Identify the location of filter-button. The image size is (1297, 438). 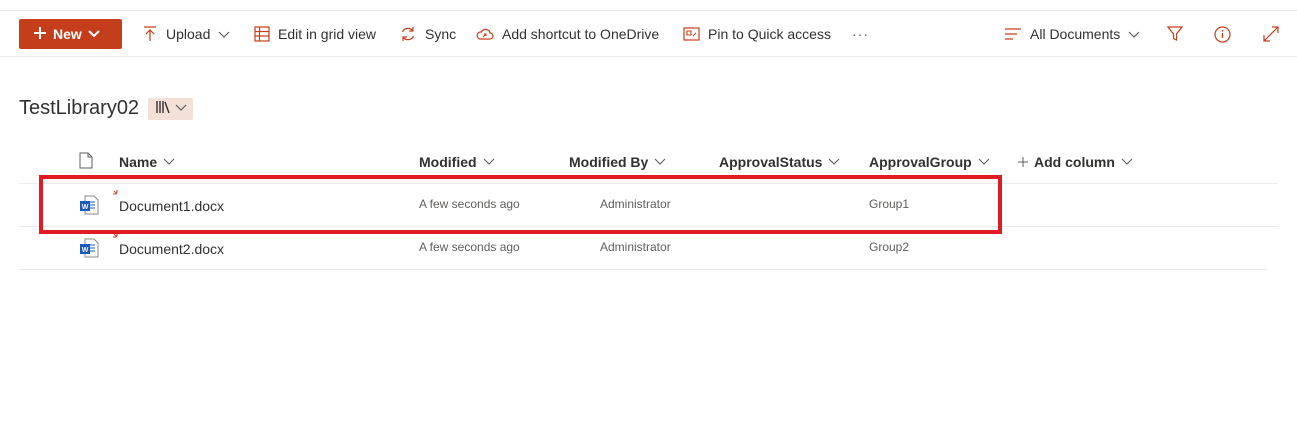
(1175, 34).